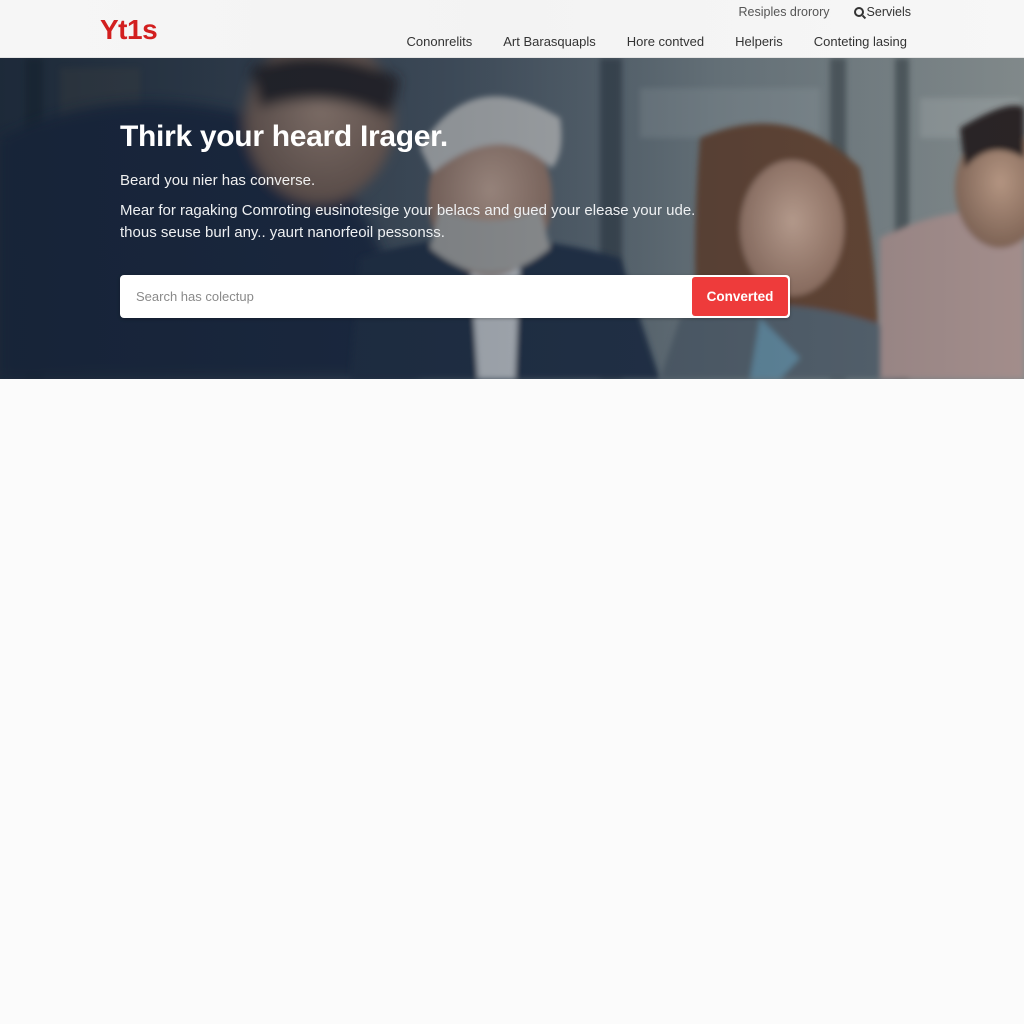 The width and height of the screenshot is (1024, 1024). I want to click on search-icon, so click(858, 12).